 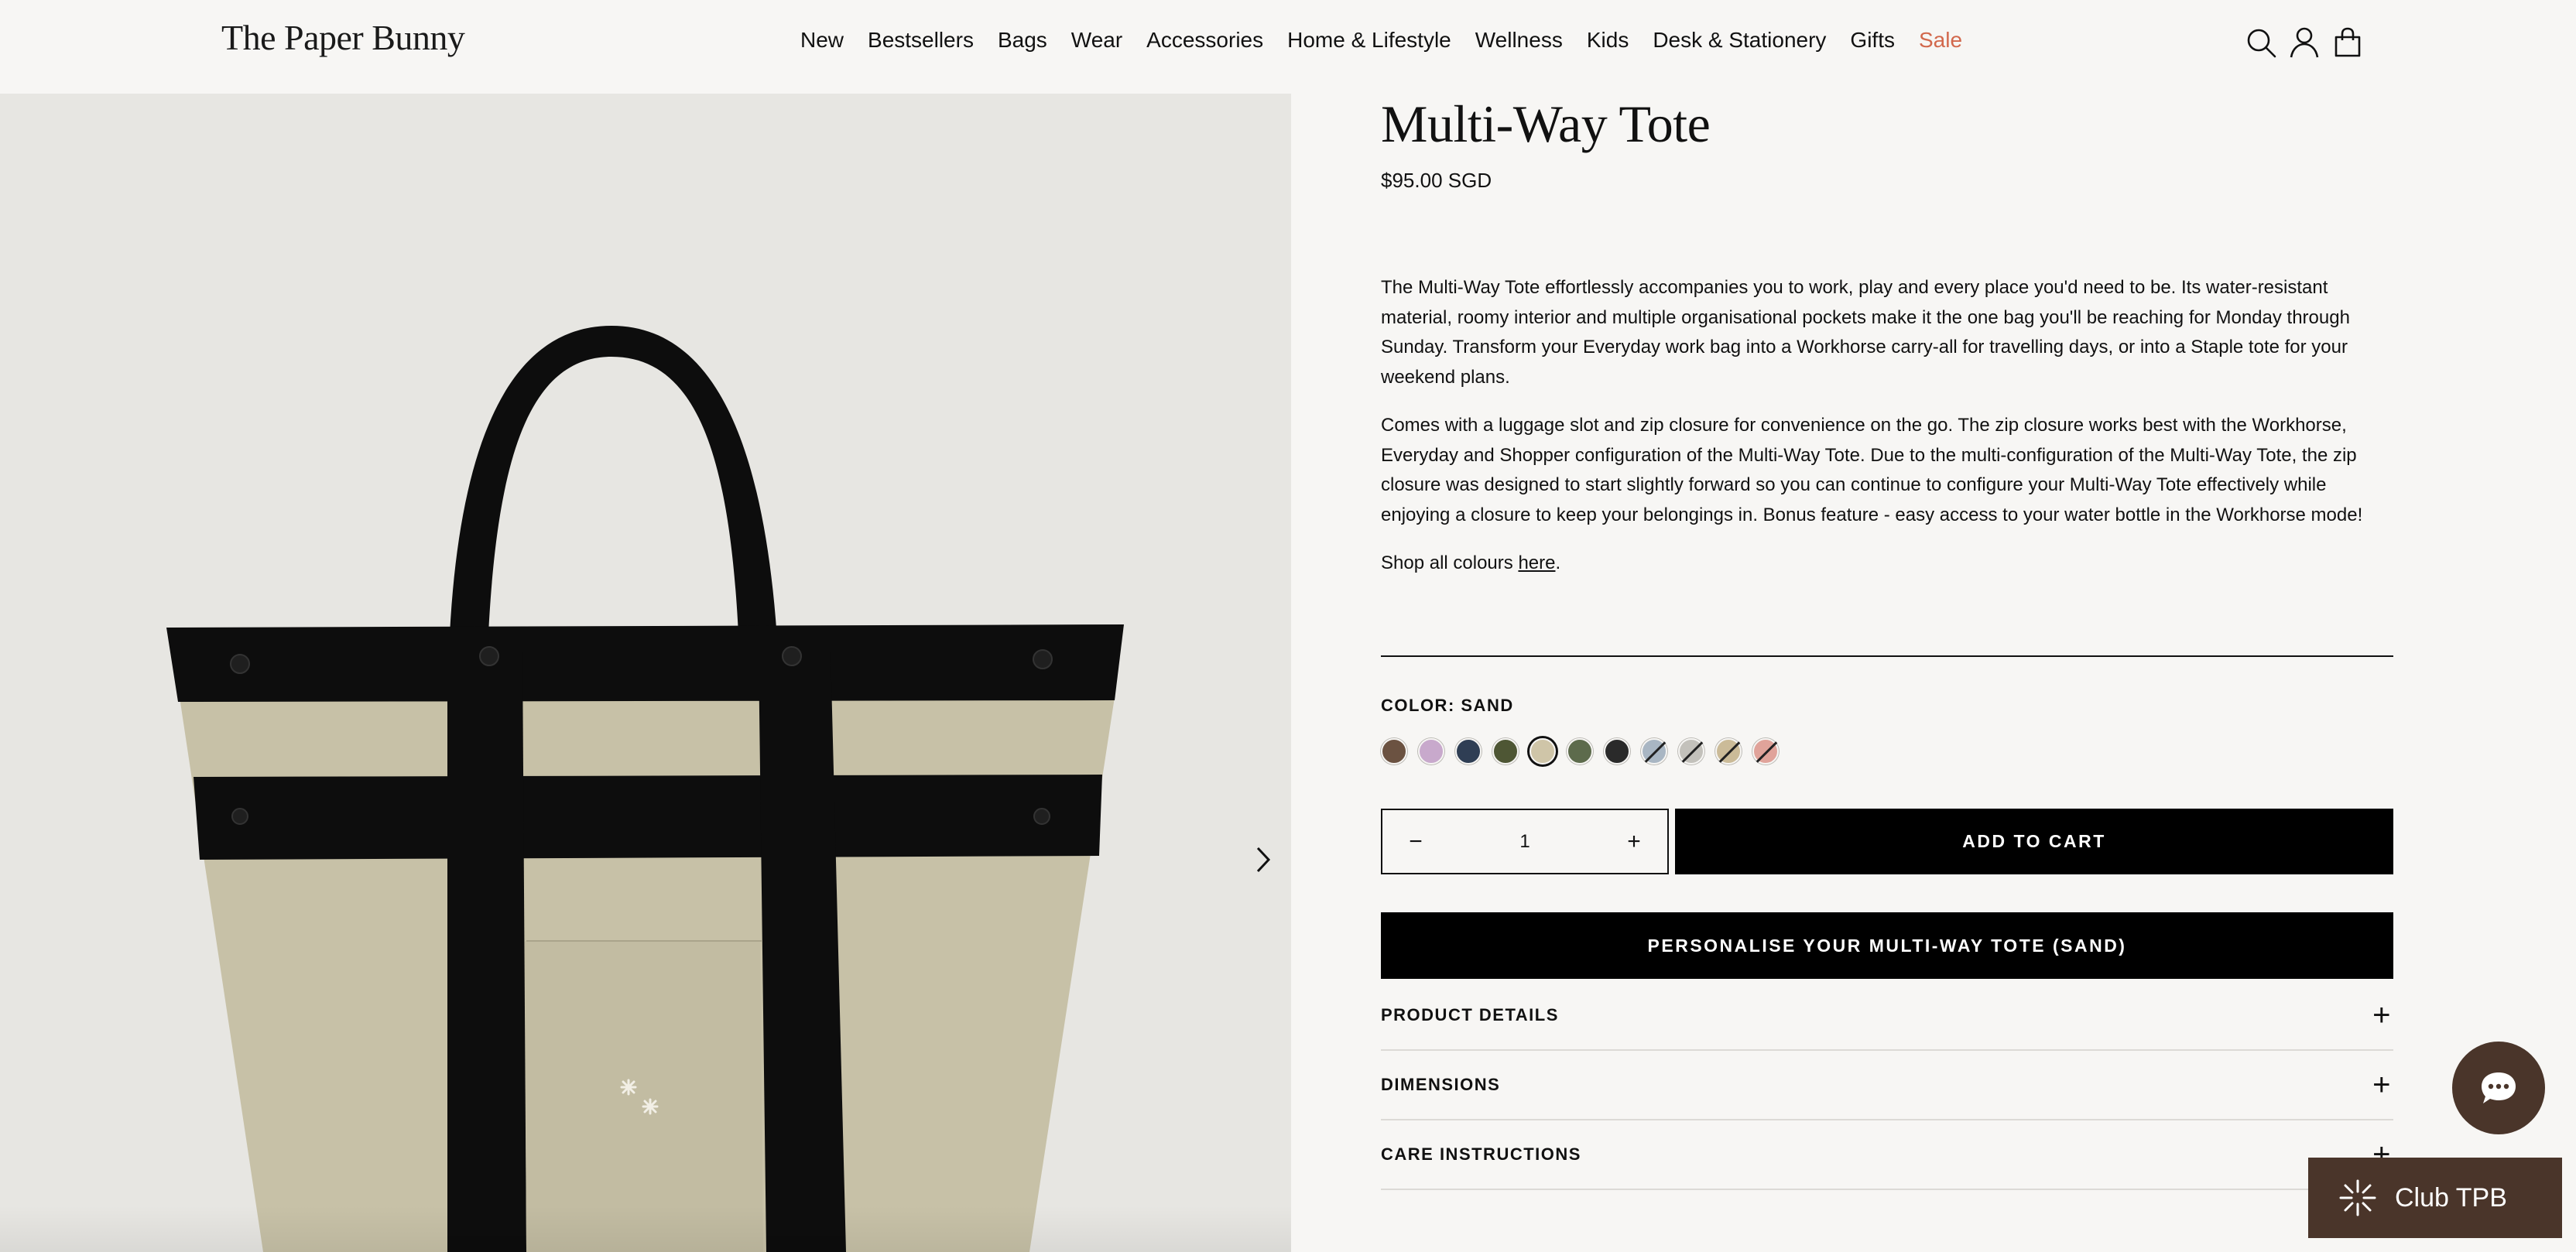 I want to click on gallery-next-arrow-icon, so click(x=1263, y=859).